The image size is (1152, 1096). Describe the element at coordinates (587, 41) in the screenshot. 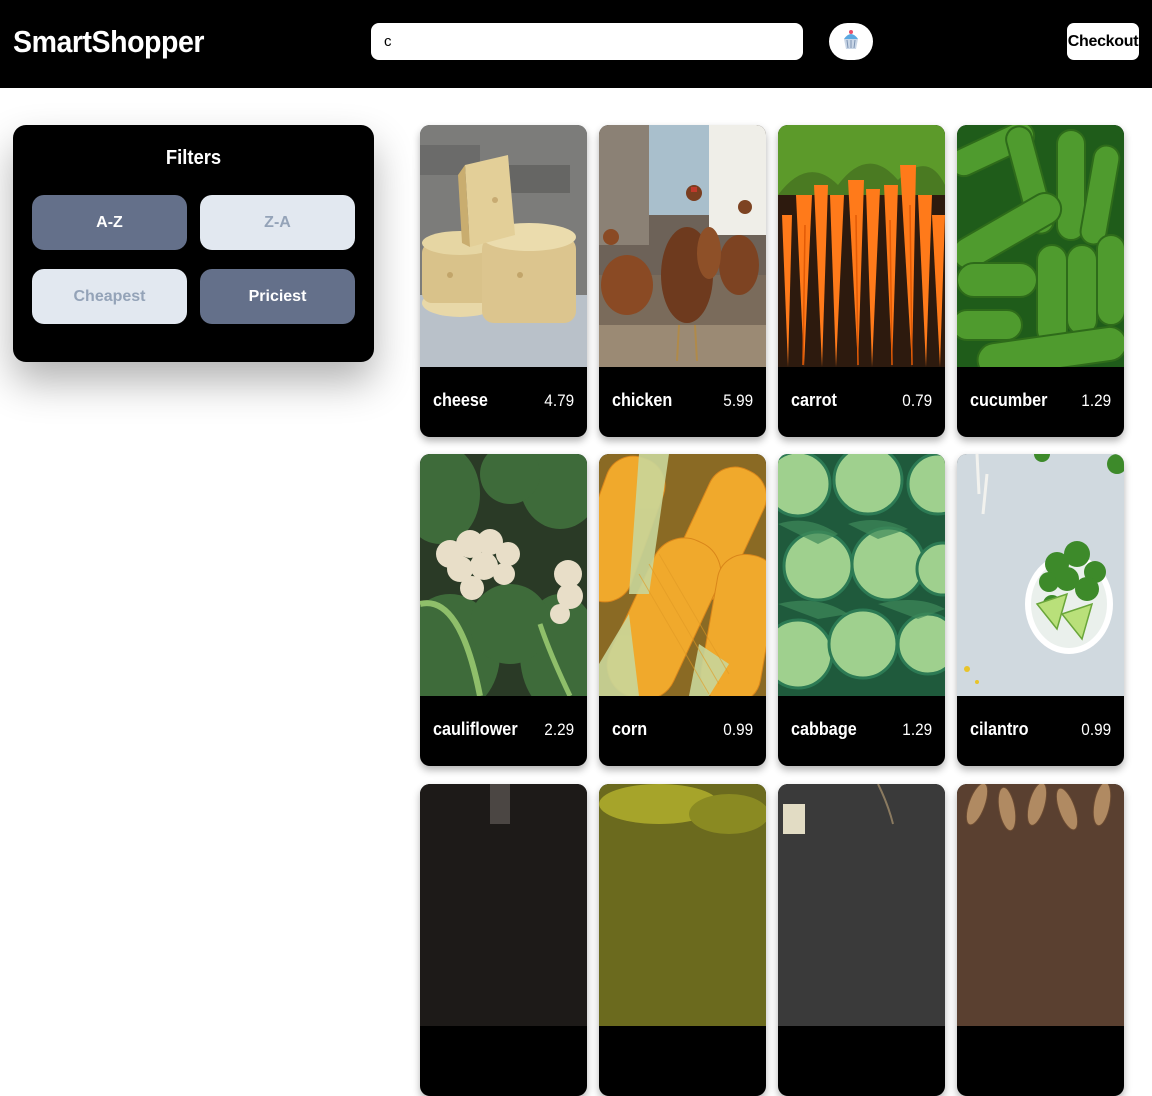

I see `search-input` at that location.